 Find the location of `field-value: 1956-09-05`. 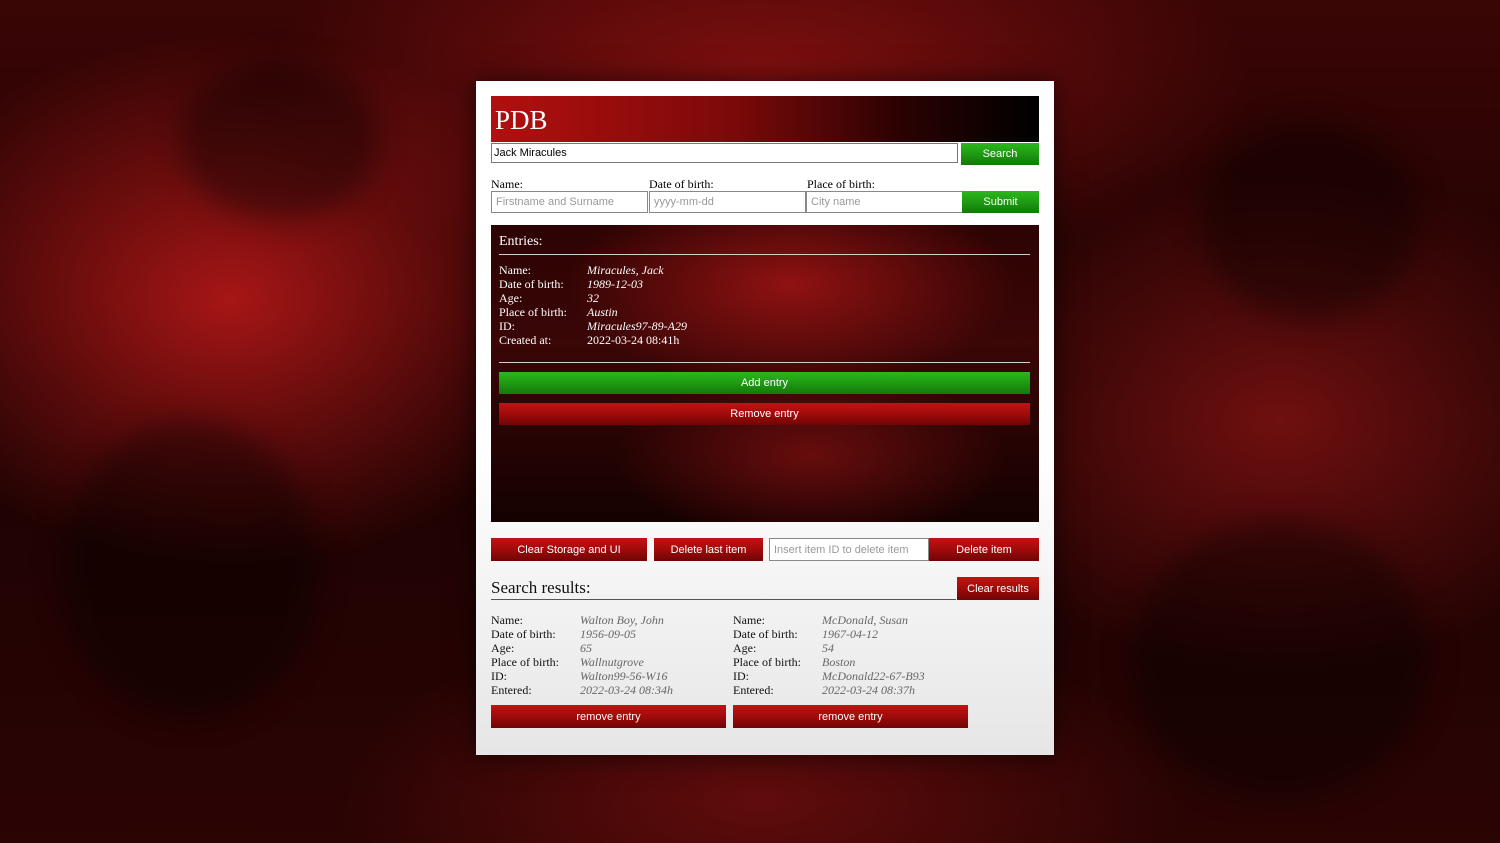

field-value: 1956-09-05 is located at coordinates (608, 634).